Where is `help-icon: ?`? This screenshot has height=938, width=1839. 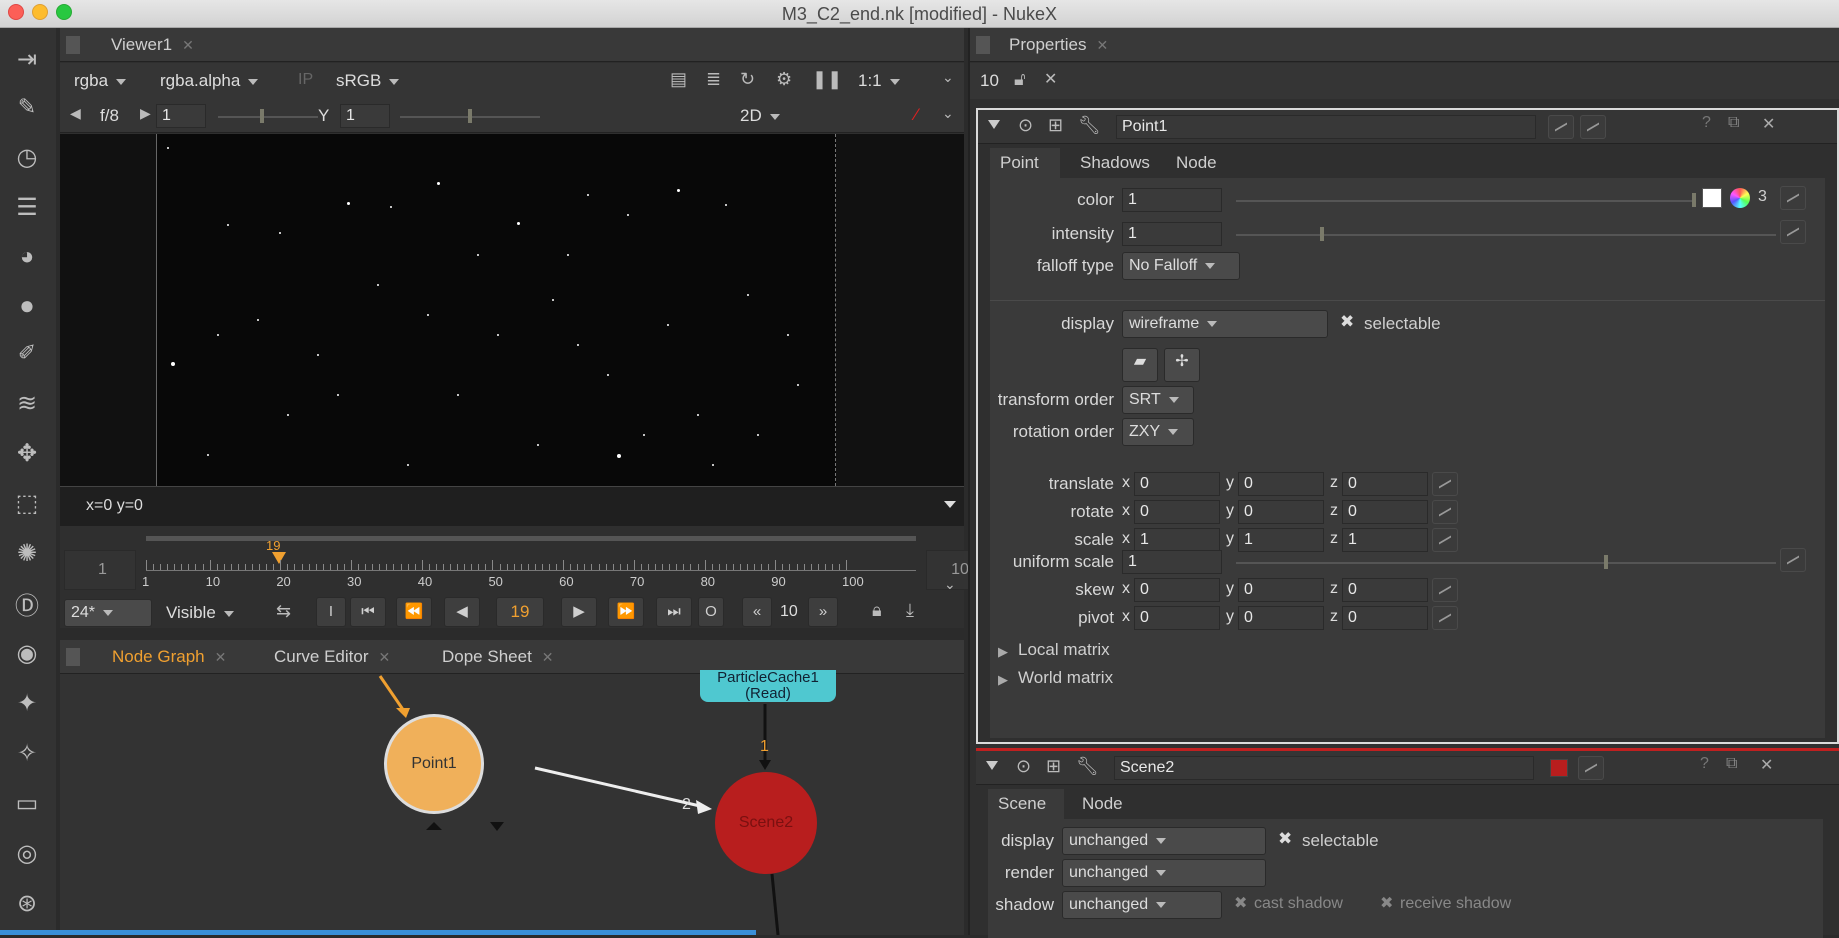 help-icon: ? is located at coordinates (1706, 123).